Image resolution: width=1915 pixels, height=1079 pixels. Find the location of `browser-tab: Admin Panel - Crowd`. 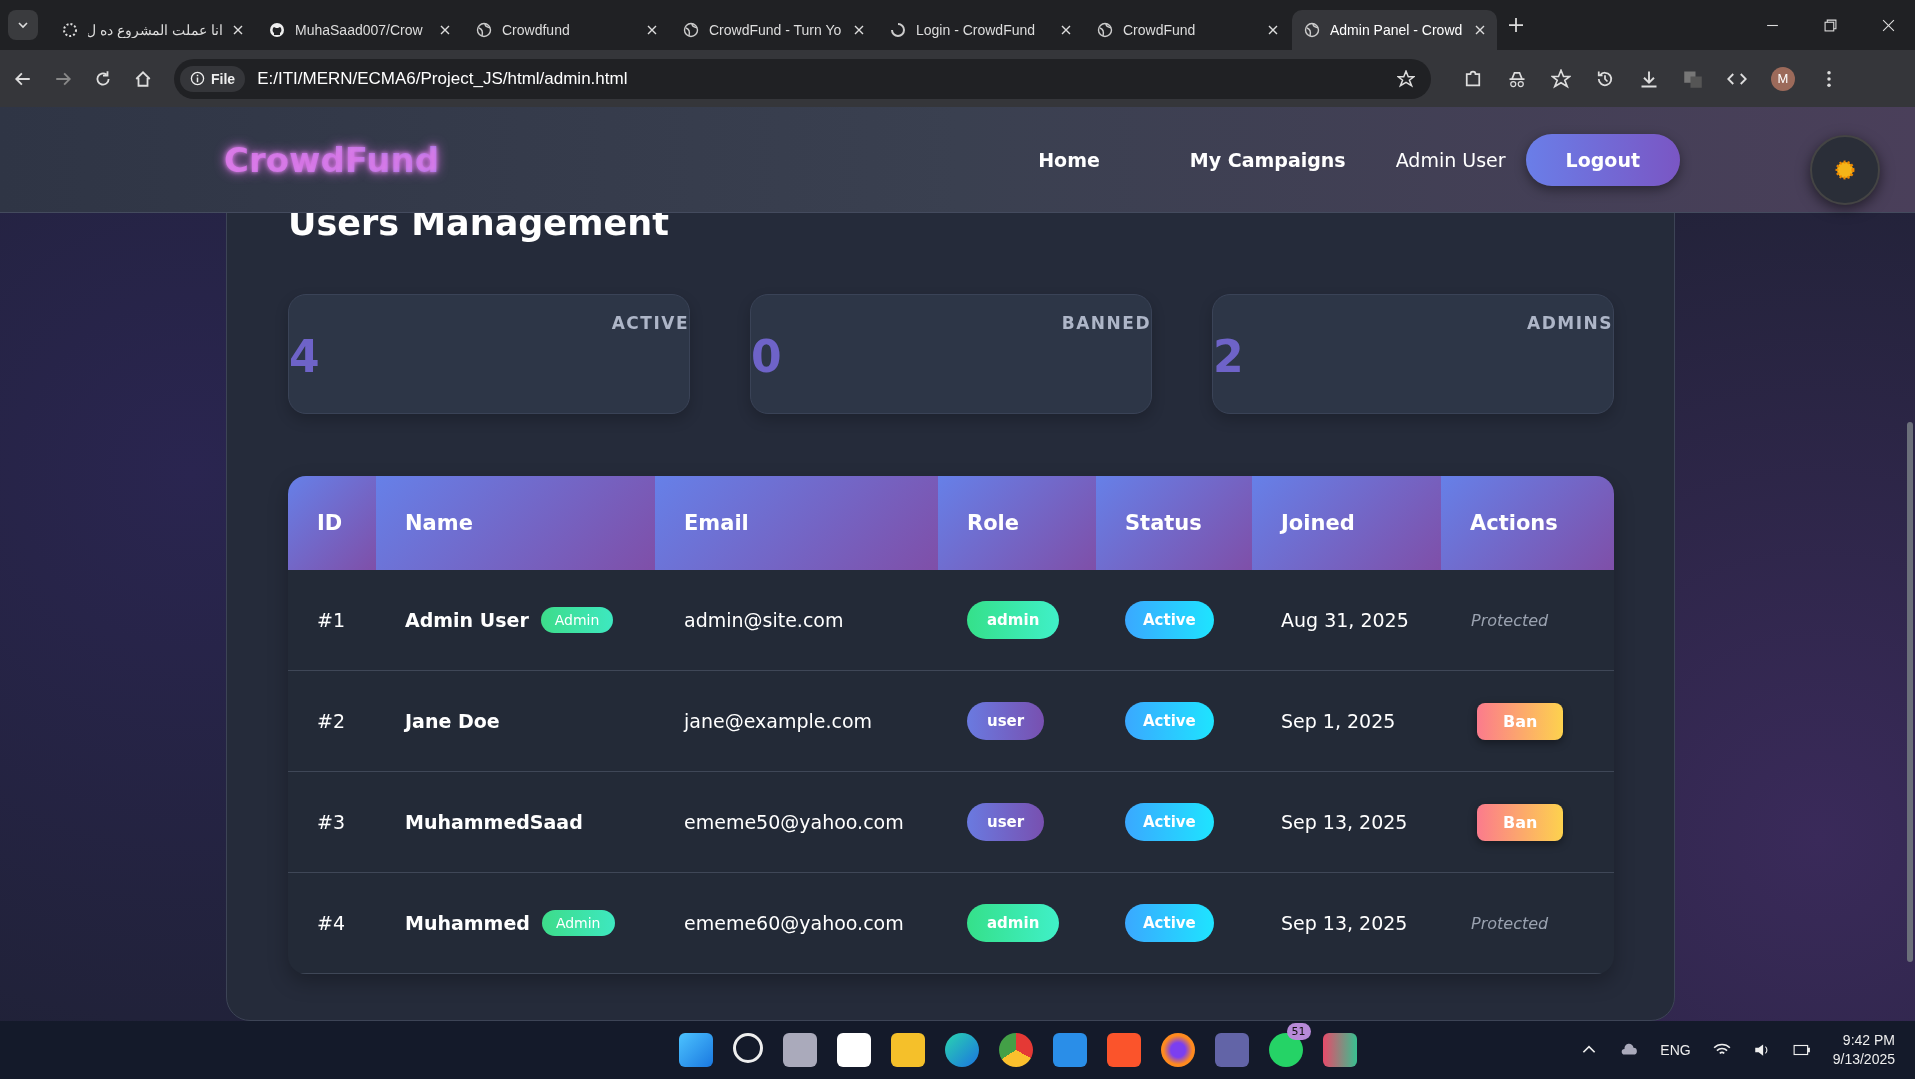

browser-tab: Admin Panel - Crowd is located at coordinates (1394, 30).